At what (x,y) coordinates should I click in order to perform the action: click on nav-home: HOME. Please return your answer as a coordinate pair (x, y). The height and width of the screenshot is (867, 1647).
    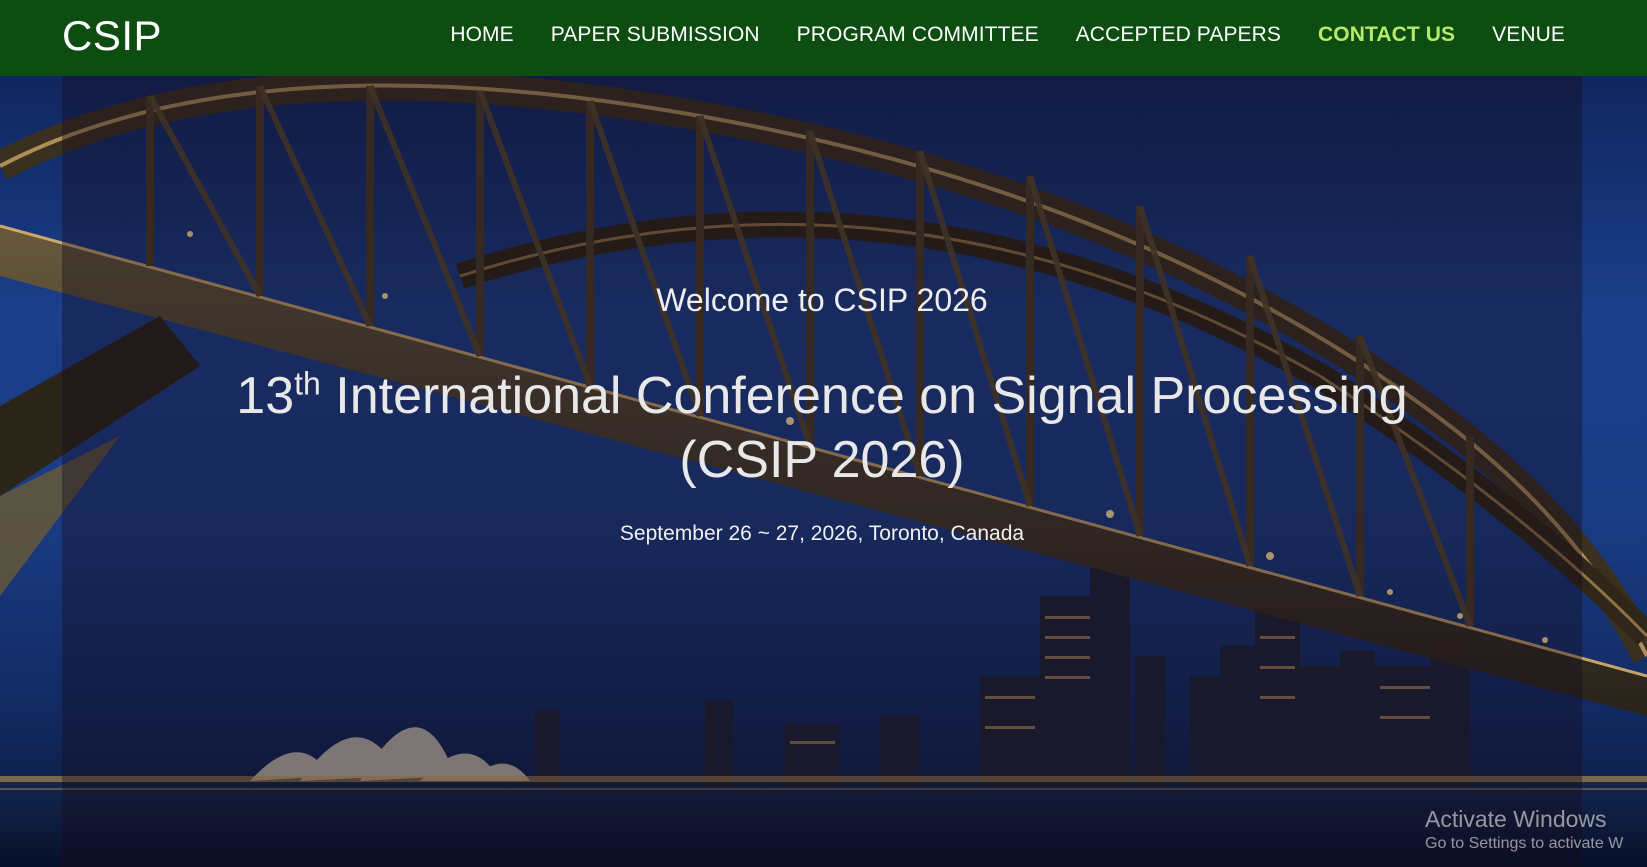
    Looking at the image, I should click on (481, 35).